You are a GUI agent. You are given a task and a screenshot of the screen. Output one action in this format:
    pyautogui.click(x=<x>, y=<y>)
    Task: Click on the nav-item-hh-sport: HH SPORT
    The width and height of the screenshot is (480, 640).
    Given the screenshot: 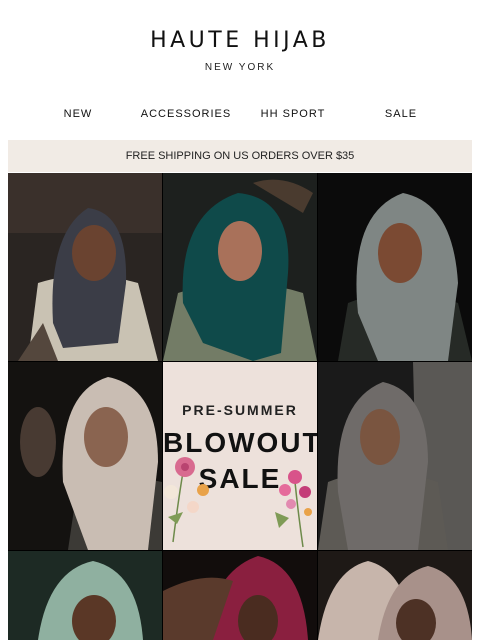 What is the action you would take?
    pyautogui.click(x=293, y=114)
    